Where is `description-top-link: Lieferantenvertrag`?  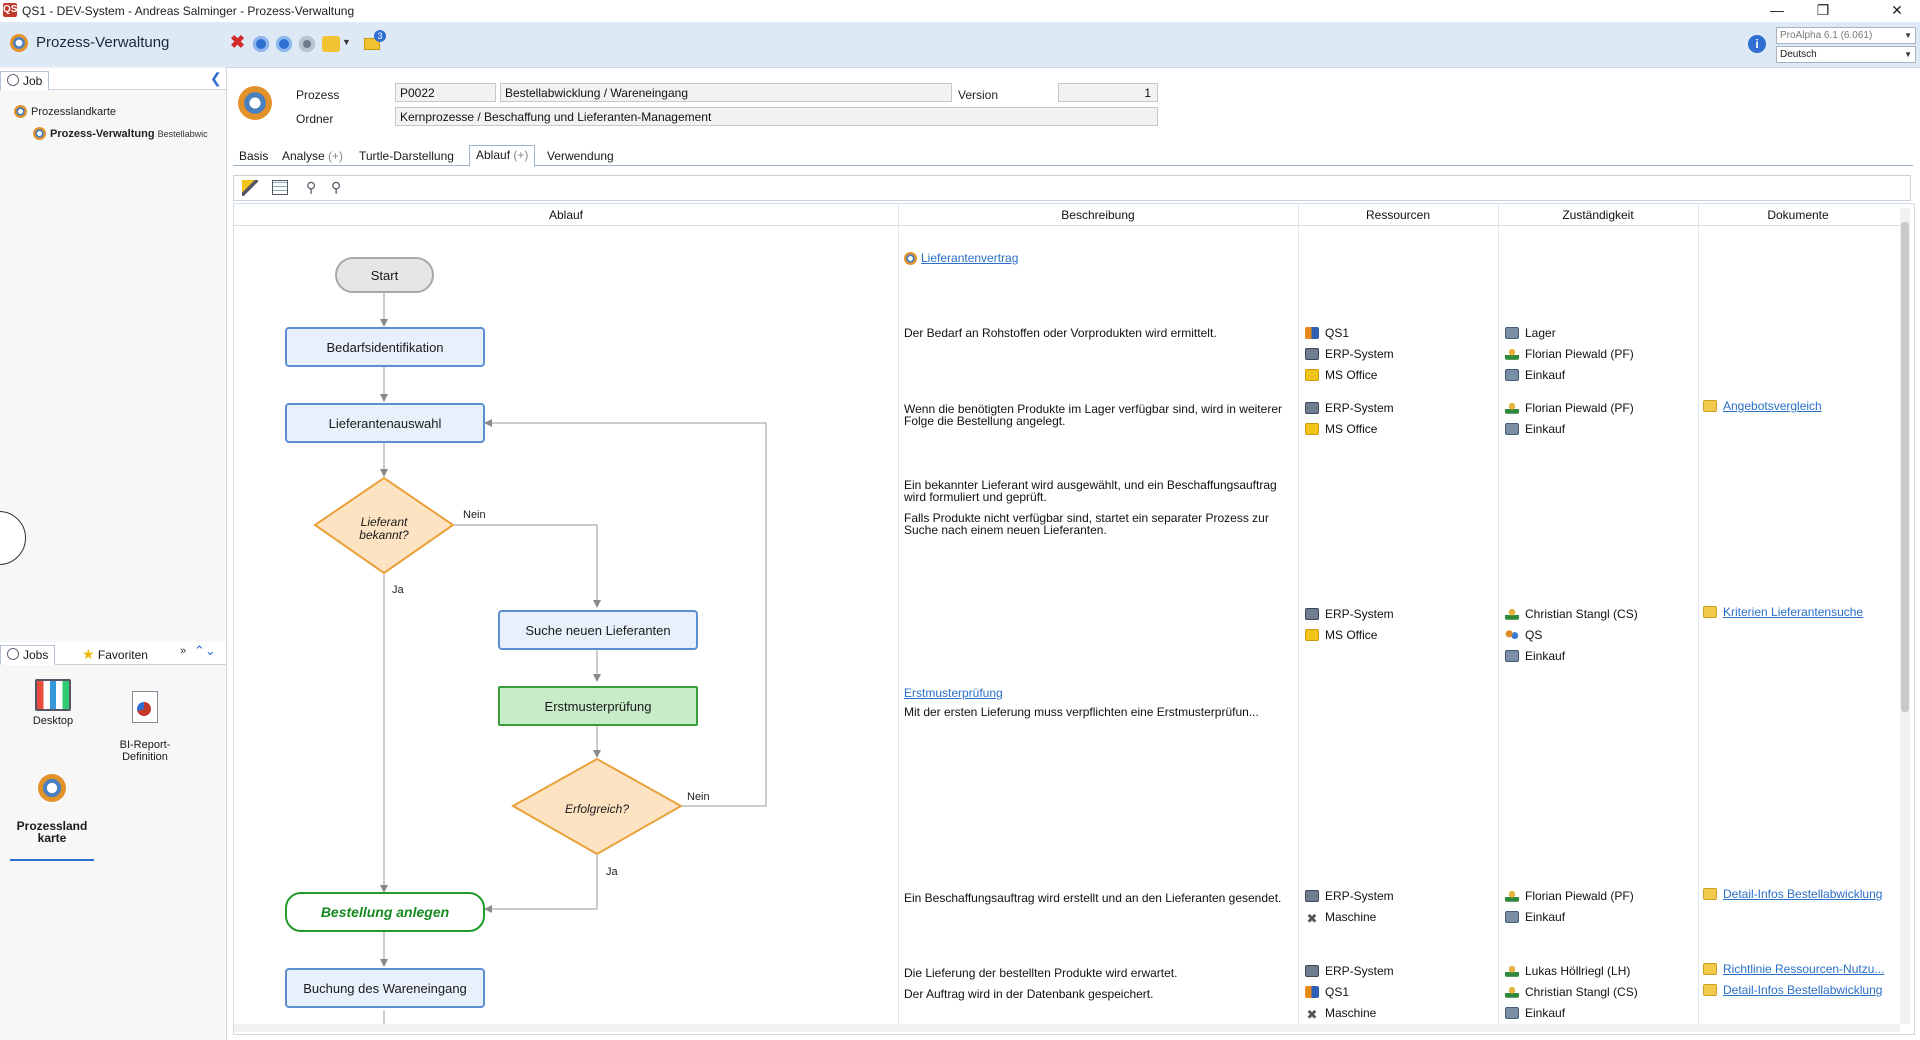 description-top-link: Lieferantenvertrag is located at coordinates (961, 258).